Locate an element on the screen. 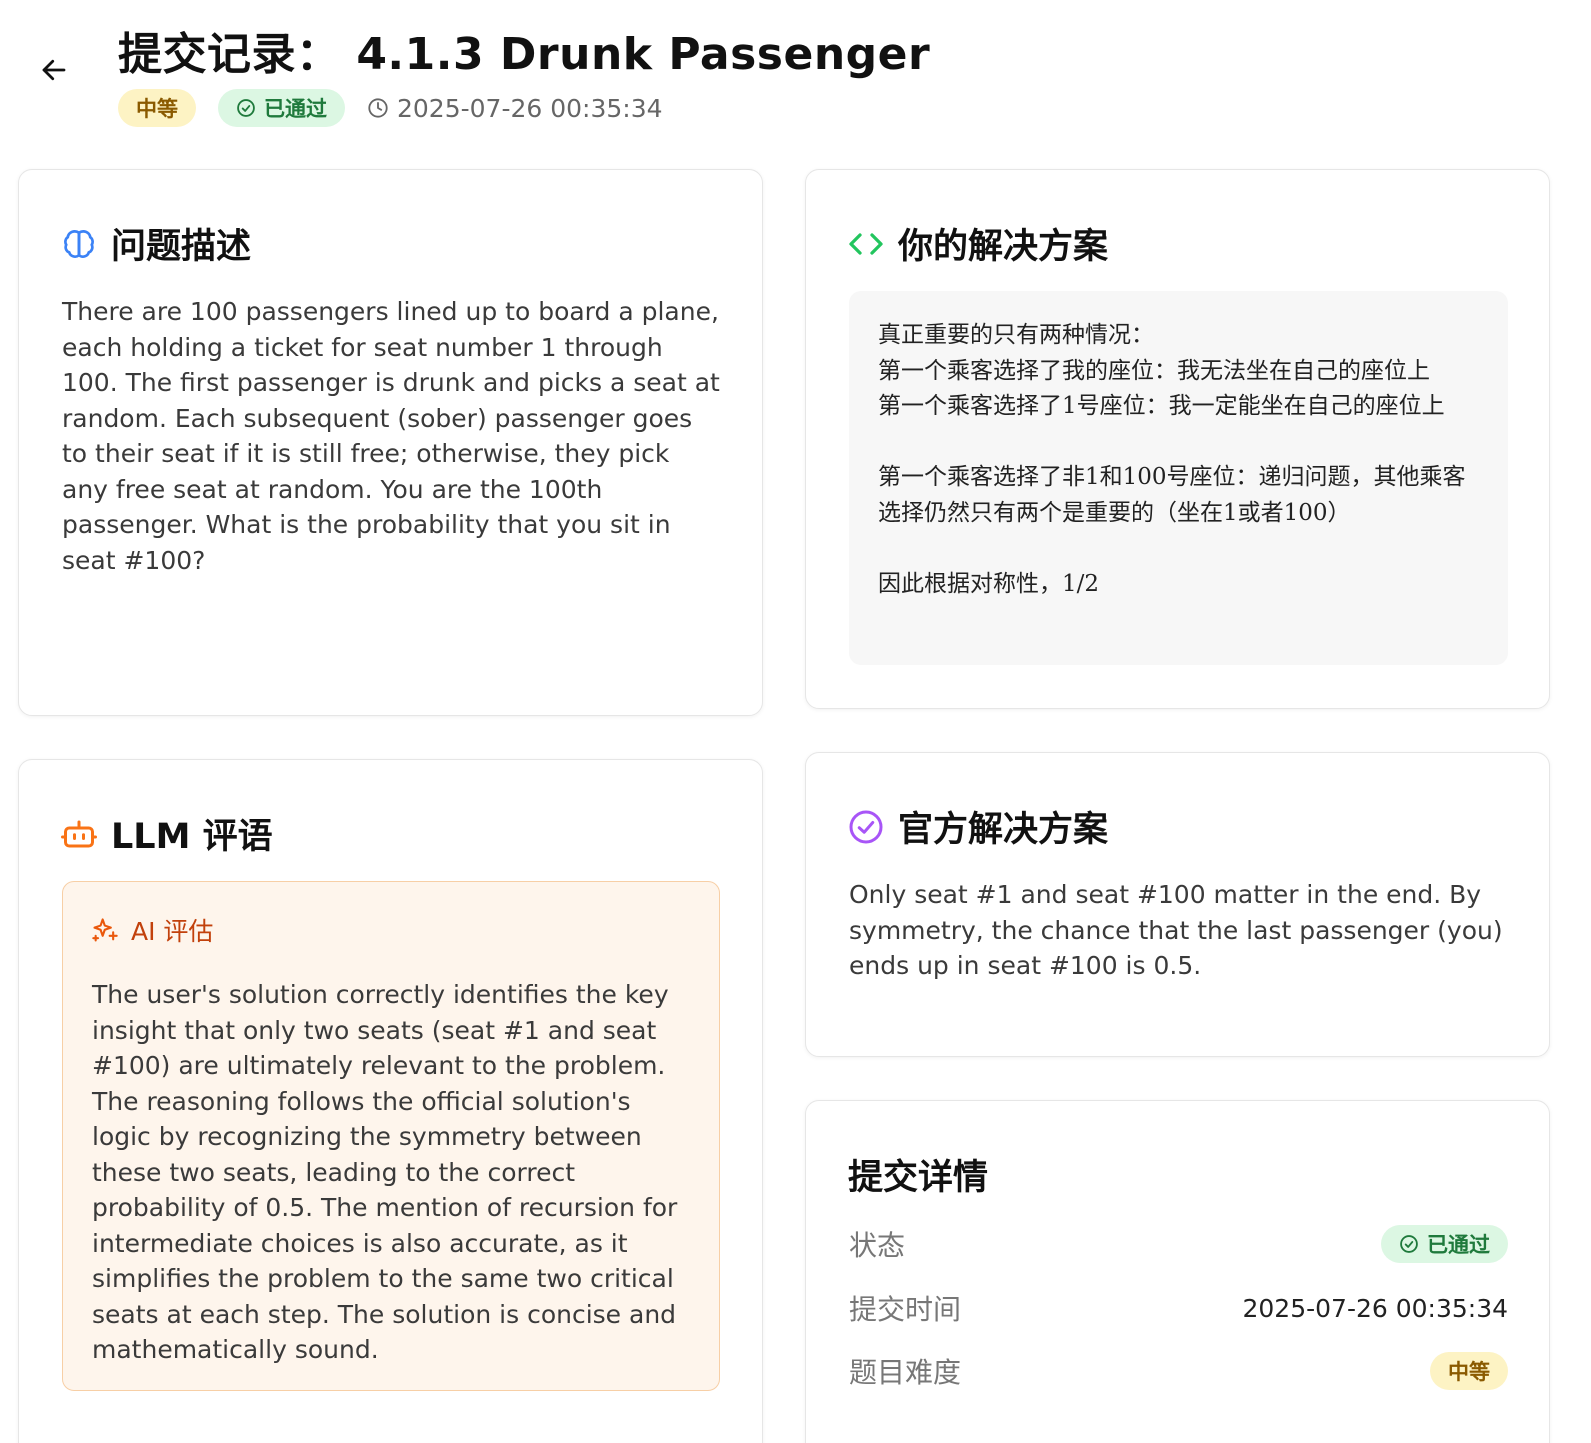 This screenshot has width=1591, height=1443. detail-row-time: 提交时间 2025-07-26 00:35:34 is located at coordinates (1178, 1308).